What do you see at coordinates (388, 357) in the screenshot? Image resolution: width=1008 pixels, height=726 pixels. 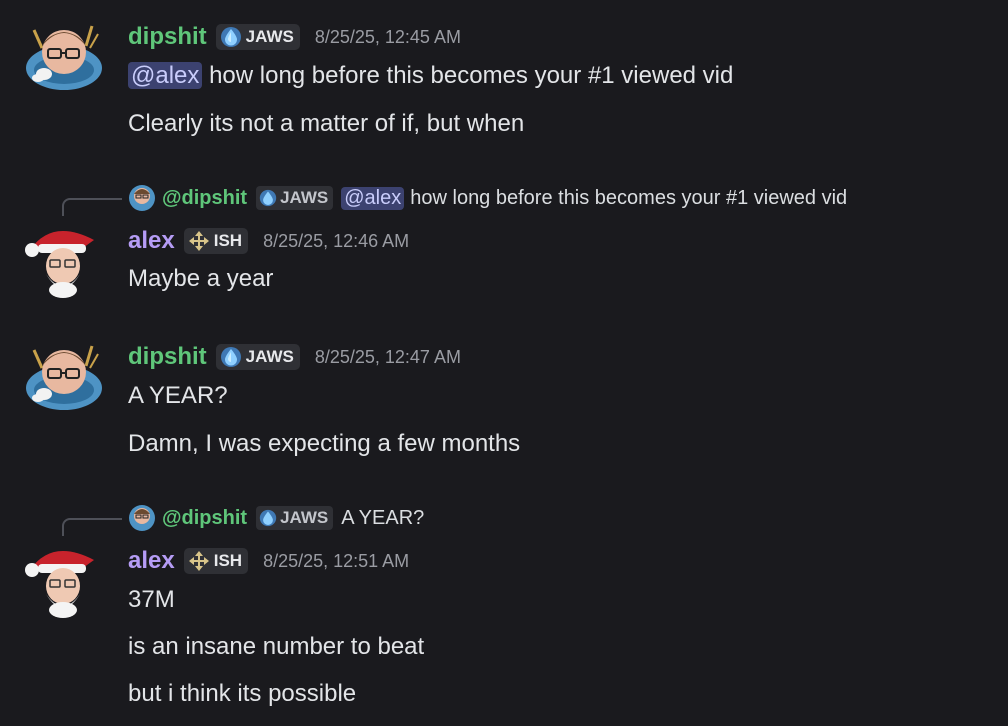 I see `timestamp: 8/25/25, 12:47 AM` at bounding box center [388, 357].